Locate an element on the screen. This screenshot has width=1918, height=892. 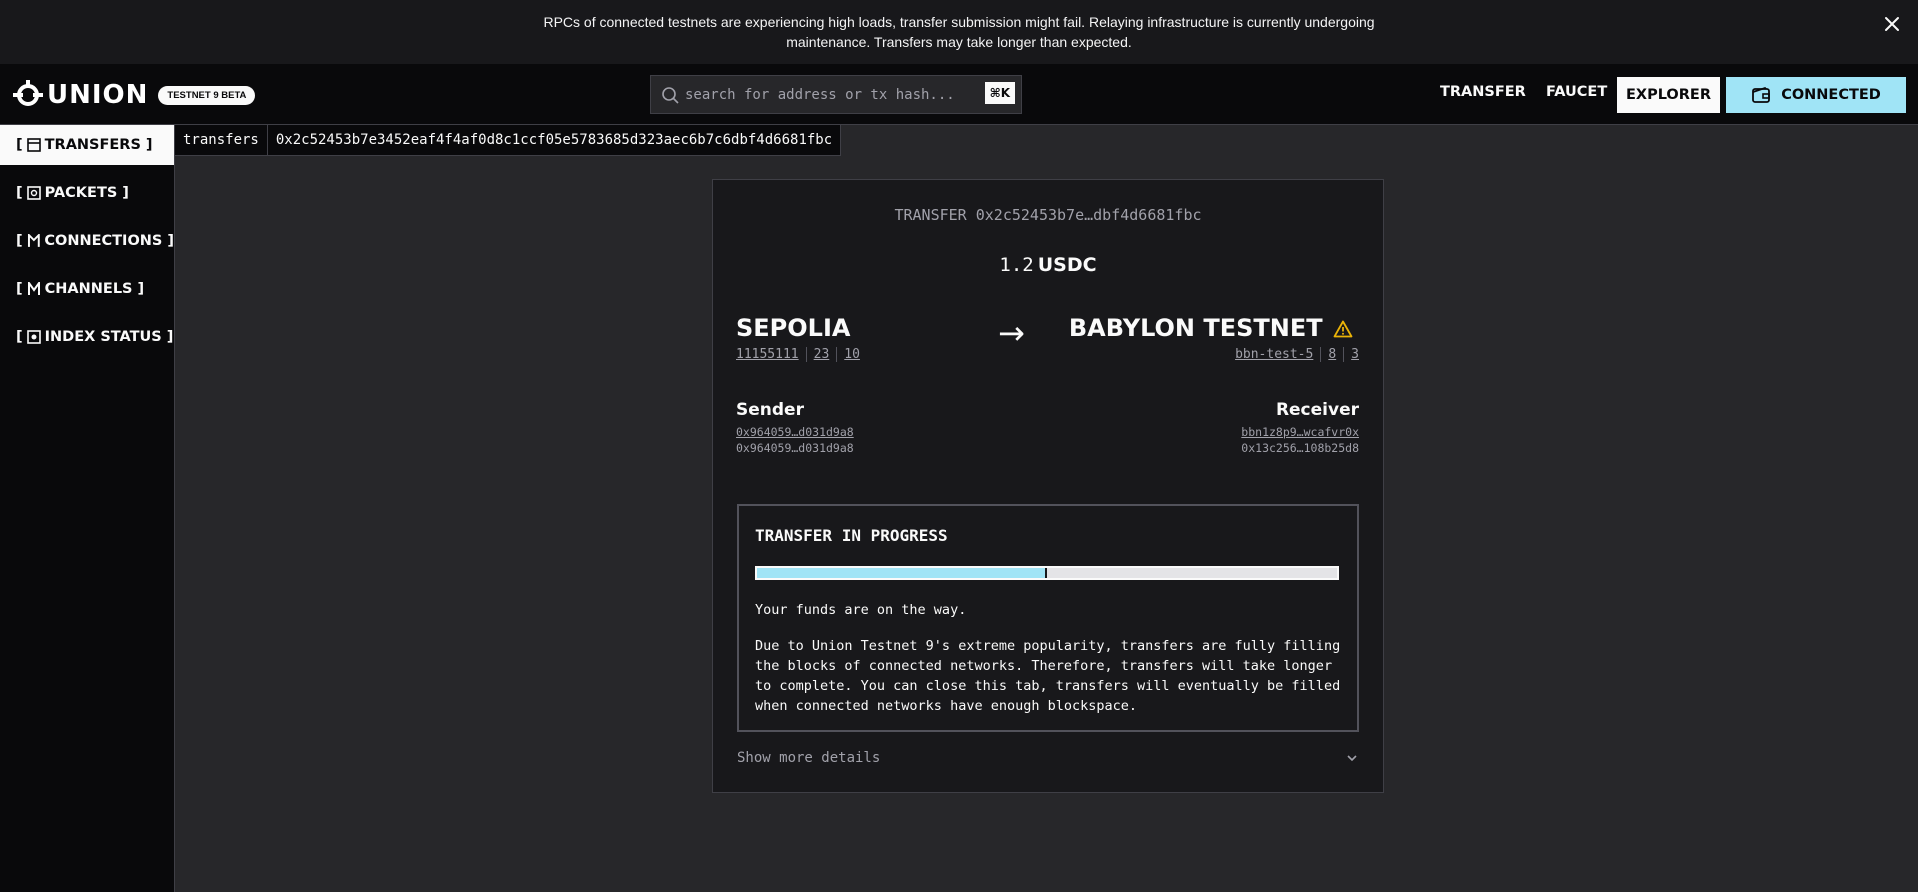
sidebar-item-label: INDEX STATUS is located at coordinates (103, 337).